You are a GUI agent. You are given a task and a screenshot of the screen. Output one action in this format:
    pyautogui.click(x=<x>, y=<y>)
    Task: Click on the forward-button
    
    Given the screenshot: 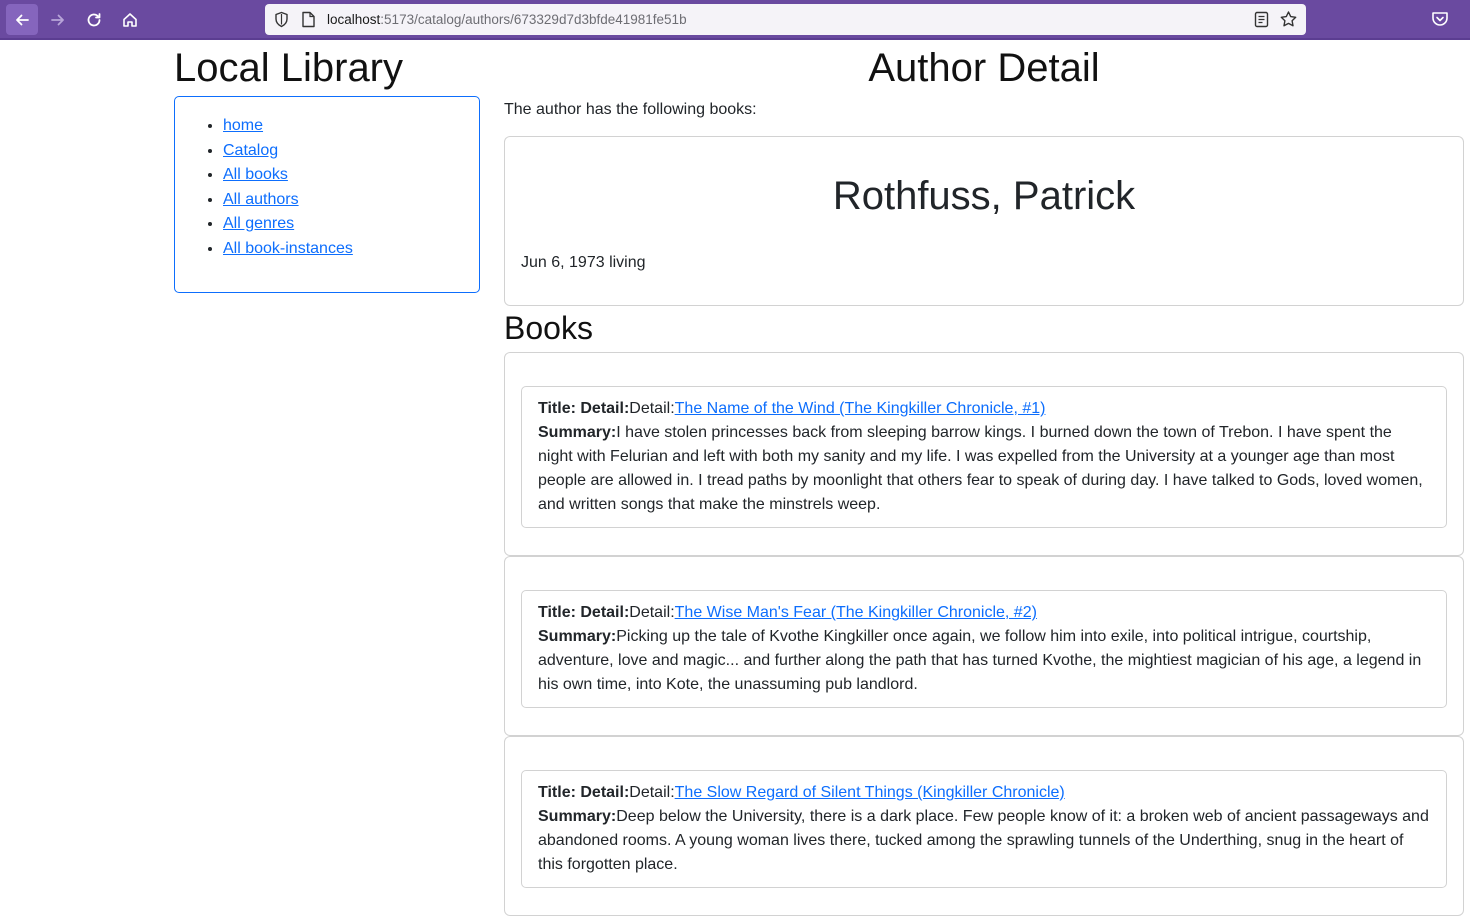 What is the action you would take?
    pyautogui.click(x=58, y=19)
    